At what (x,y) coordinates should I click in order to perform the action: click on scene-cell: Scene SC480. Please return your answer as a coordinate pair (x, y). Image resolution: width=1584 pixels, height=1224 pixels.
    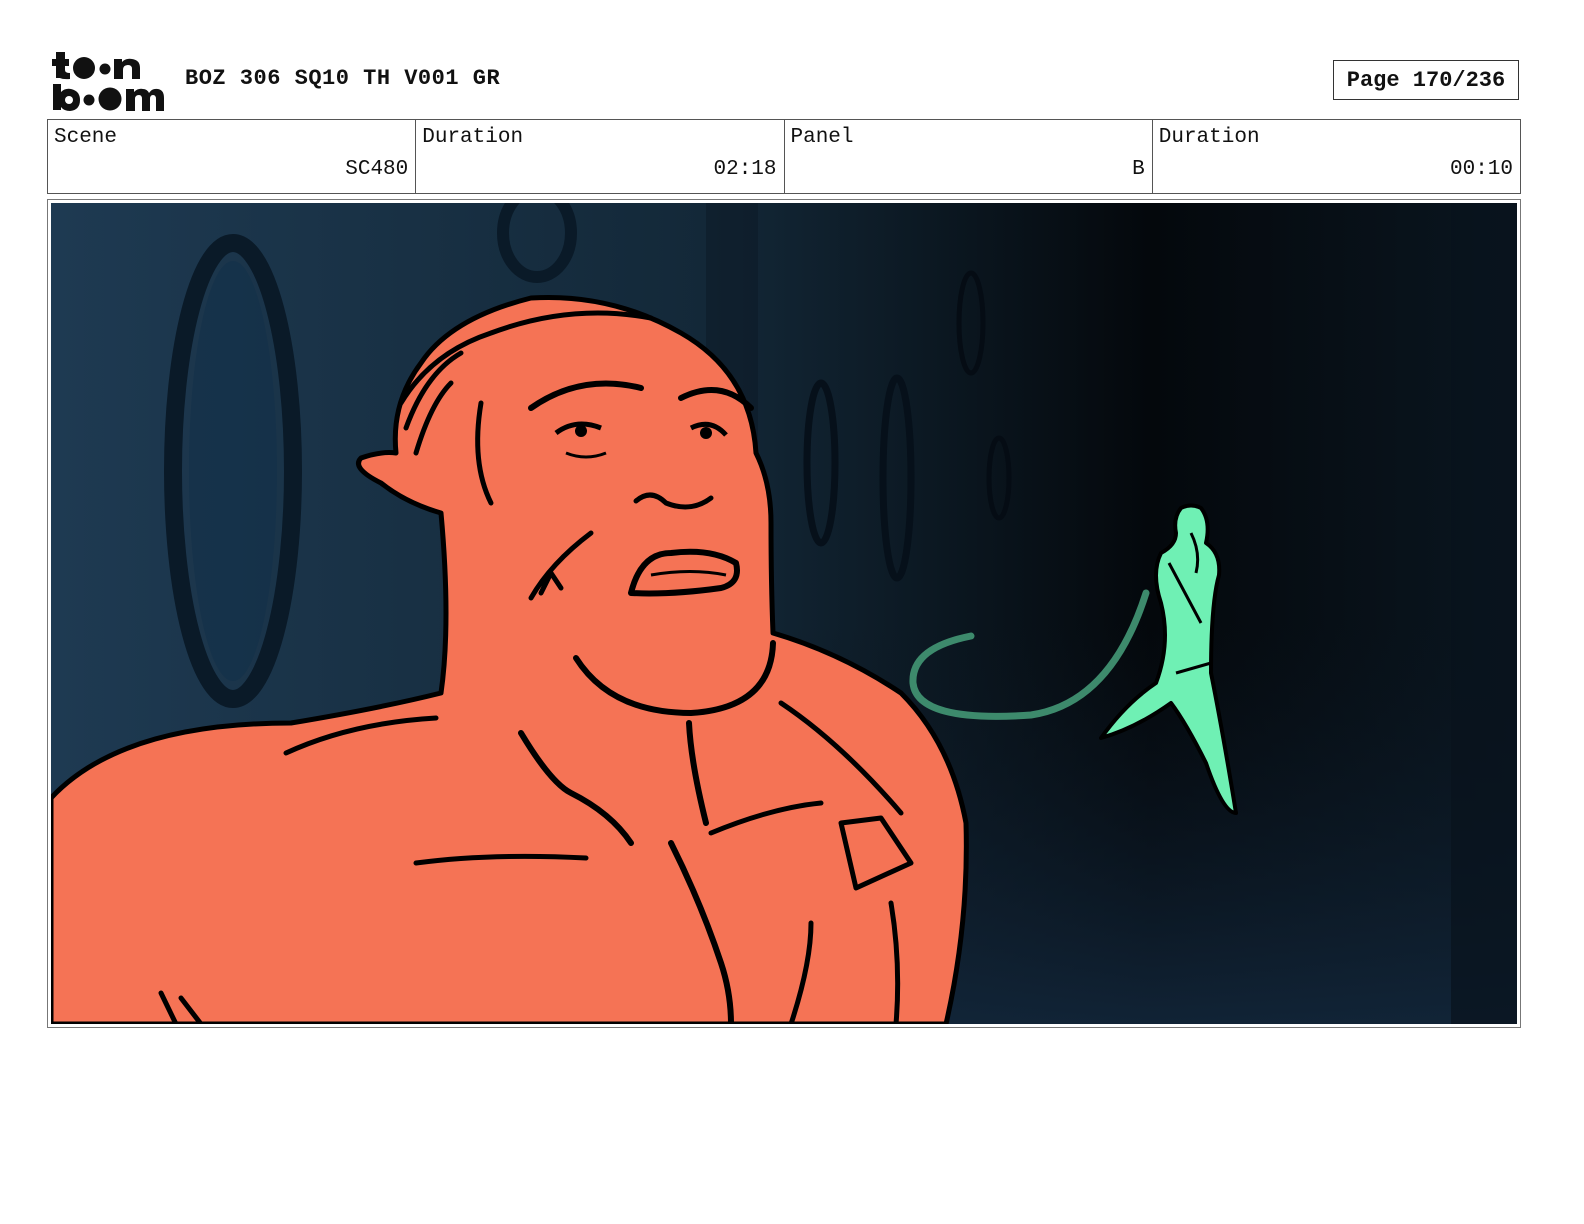
    Looking at the image, I should click on (232, 156).